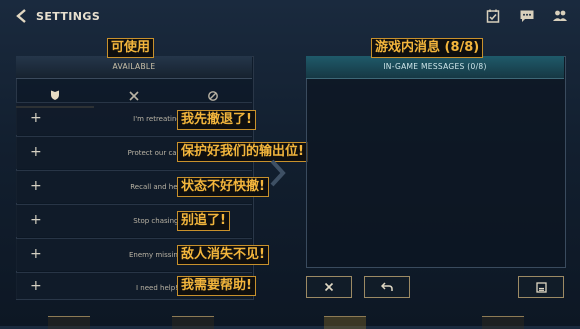 This screenshot has width=580, height=329. Describe the element at coordinates (22, 16) in the screenshot. I see `back-icon` at that location.